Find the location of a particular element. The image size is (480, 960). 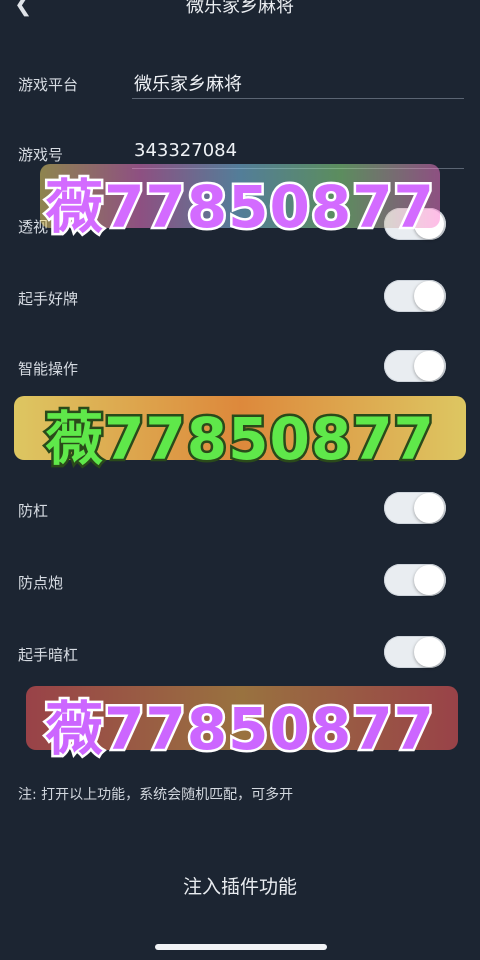

platform-row: 游戏平台 微乐家乡麻将 is located at coordinates (240, 86).